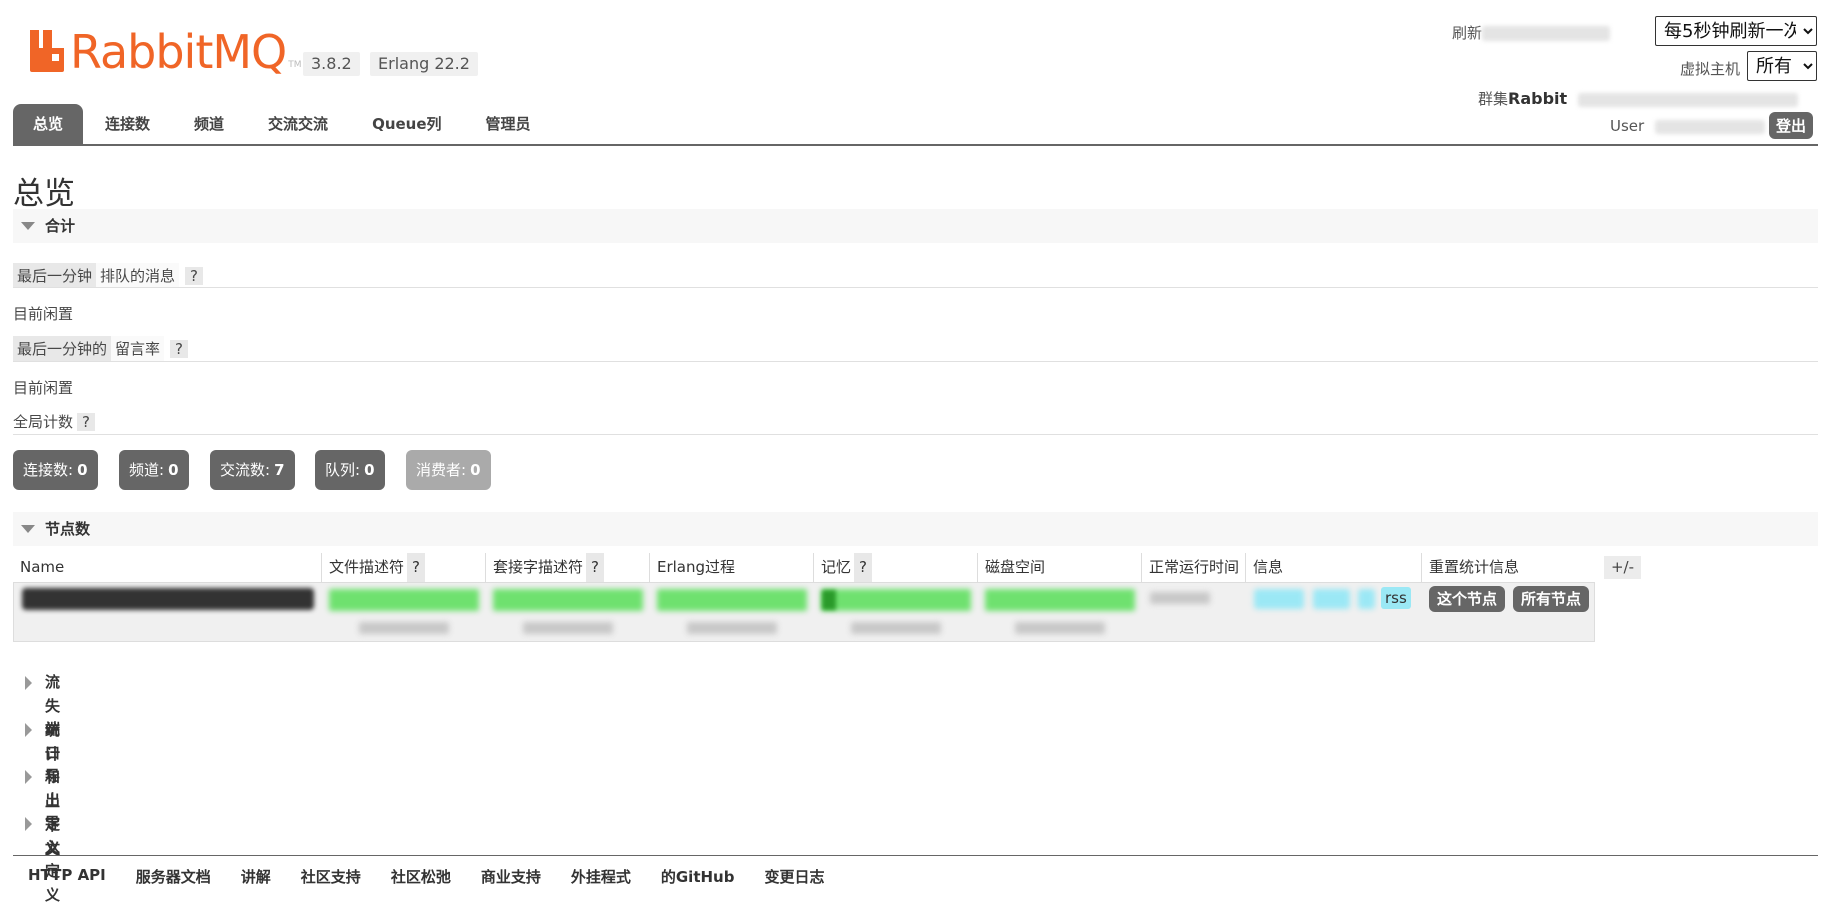 The width and height of the screenshot is (1828, 907). Describe the element at coordinates (55, 275) in the screenshot. I see `queued-period-pill: 最后一分钟` at that location.